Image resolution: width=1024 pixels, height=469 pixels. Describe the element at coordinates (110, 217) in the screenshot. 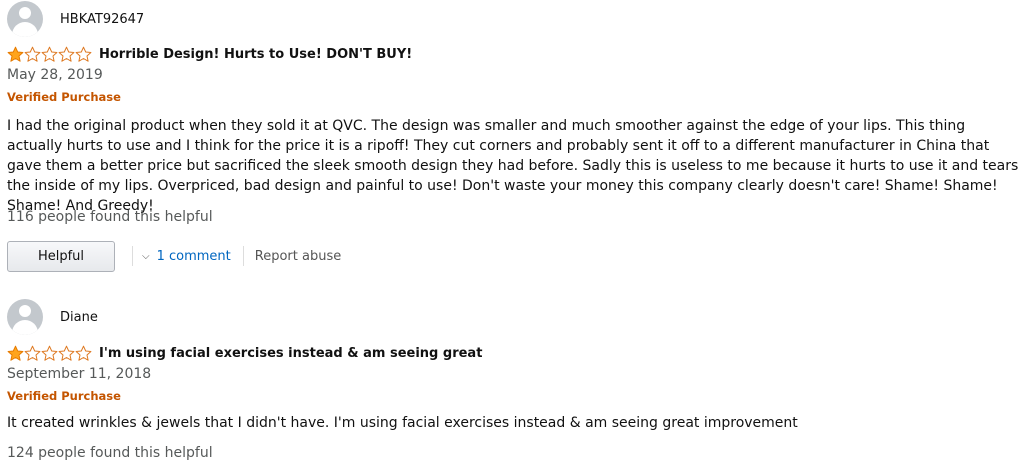

I see `helpful-count: 116 people found this helpful` at that location.